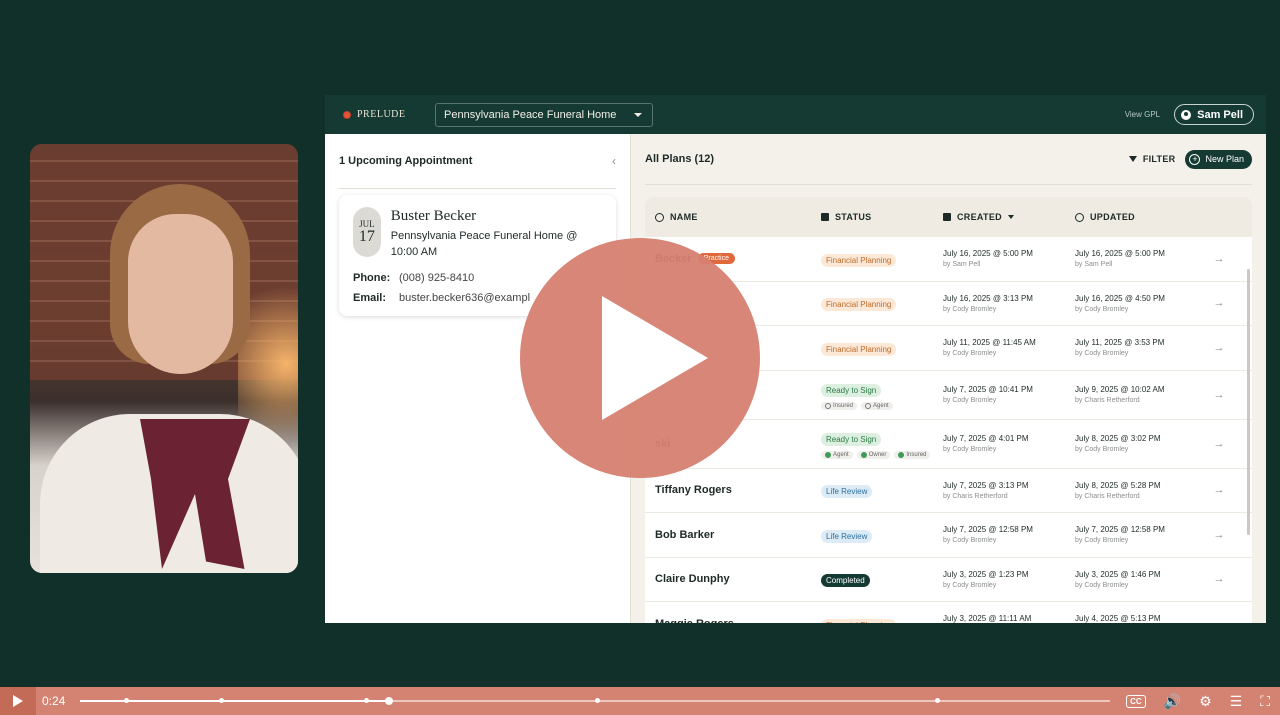 The height and width of the screenshot is (715, 1280). What do you see at coordinates (986, 438) in the screenshot?
I see `created-date: July 7, 2025 @ 4:01 PM` at bounding box center [986, 438].